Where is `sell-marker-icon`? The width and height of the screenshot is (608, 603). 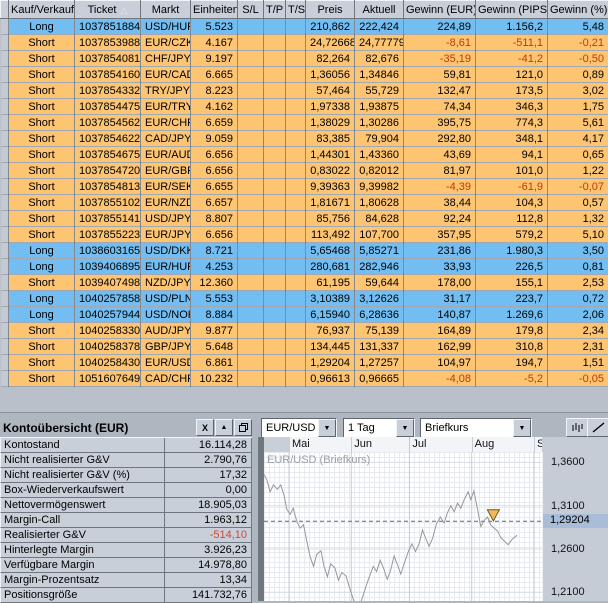
sell-marker-icon is located at coordinates (493, 515).